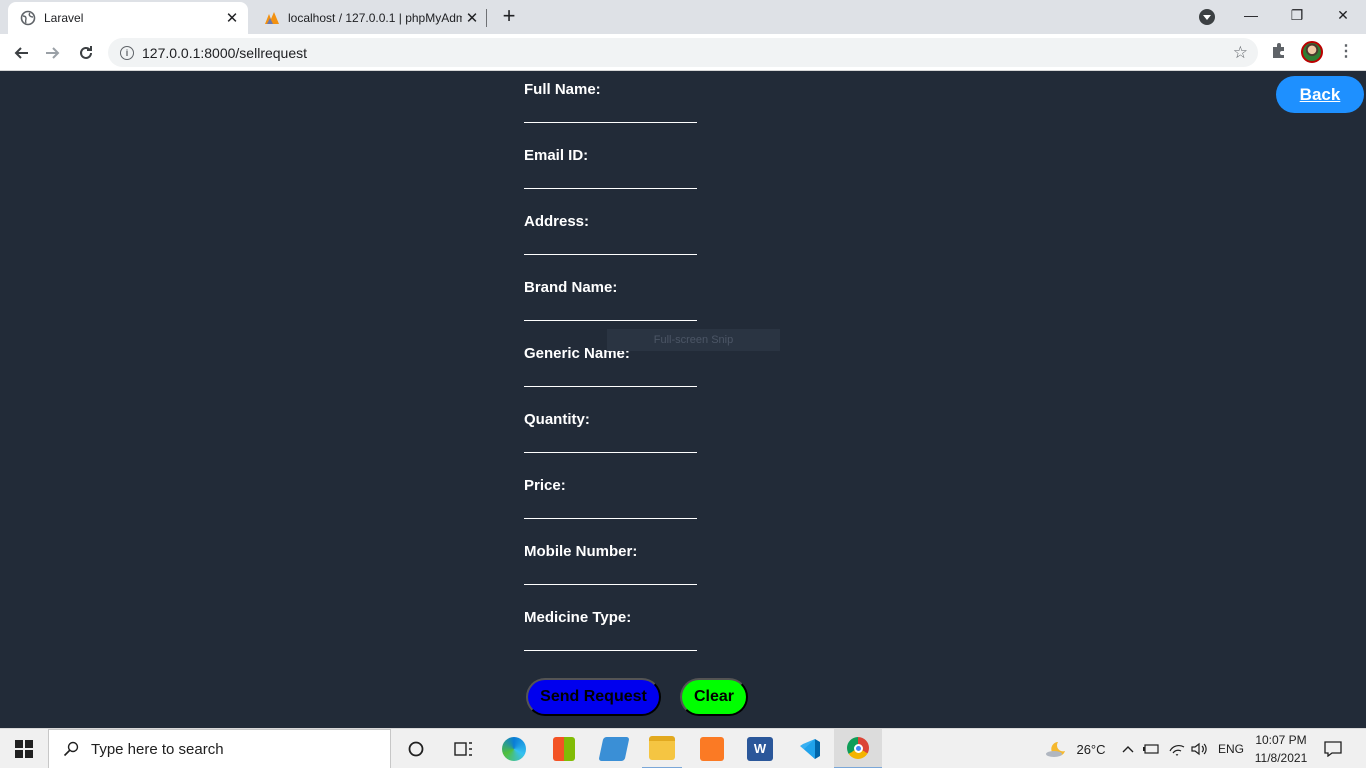 The height and width of the screenshot is (768, 1366). I want to click on tab-title: localhost / 127.0.0.1 | phpMyAdmin, so click(375, 18).